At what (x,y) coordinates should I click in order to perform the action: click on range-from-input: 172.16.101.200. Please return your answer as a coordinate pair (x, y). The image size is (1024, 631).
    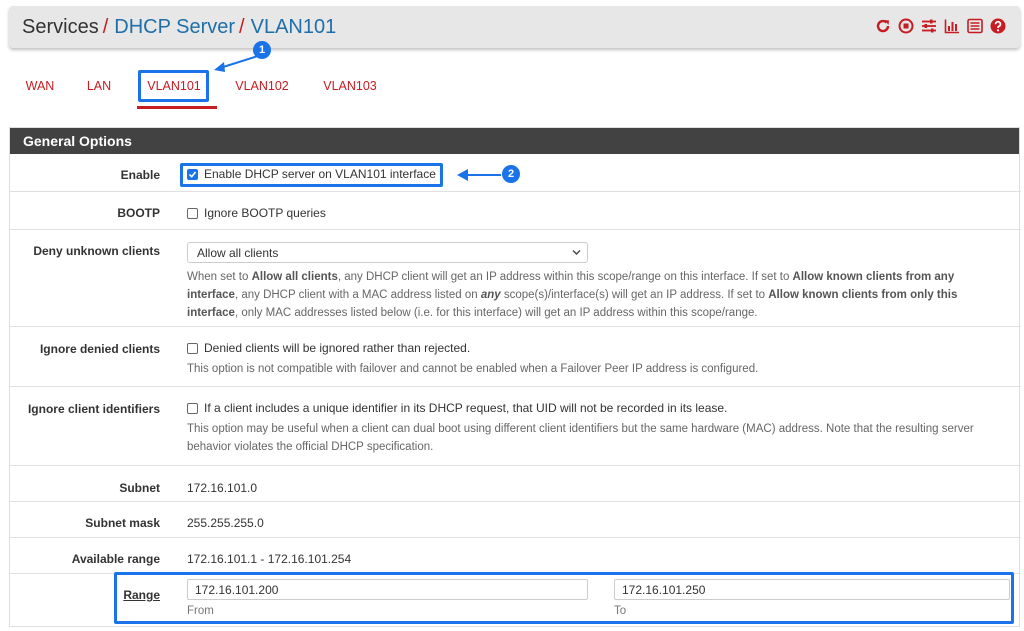
    Looking at the image, I should click on (387, 589).